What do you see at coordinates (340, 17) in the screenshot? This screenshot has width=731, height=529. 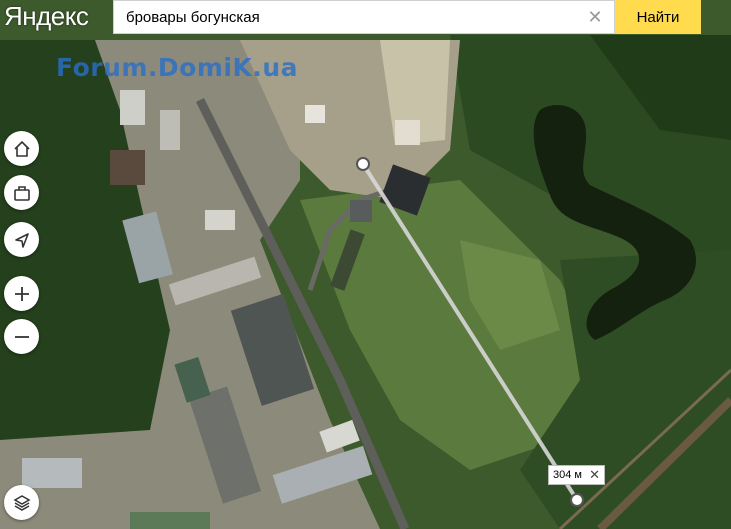 I see `search-input` at bounding box center [340, 17].